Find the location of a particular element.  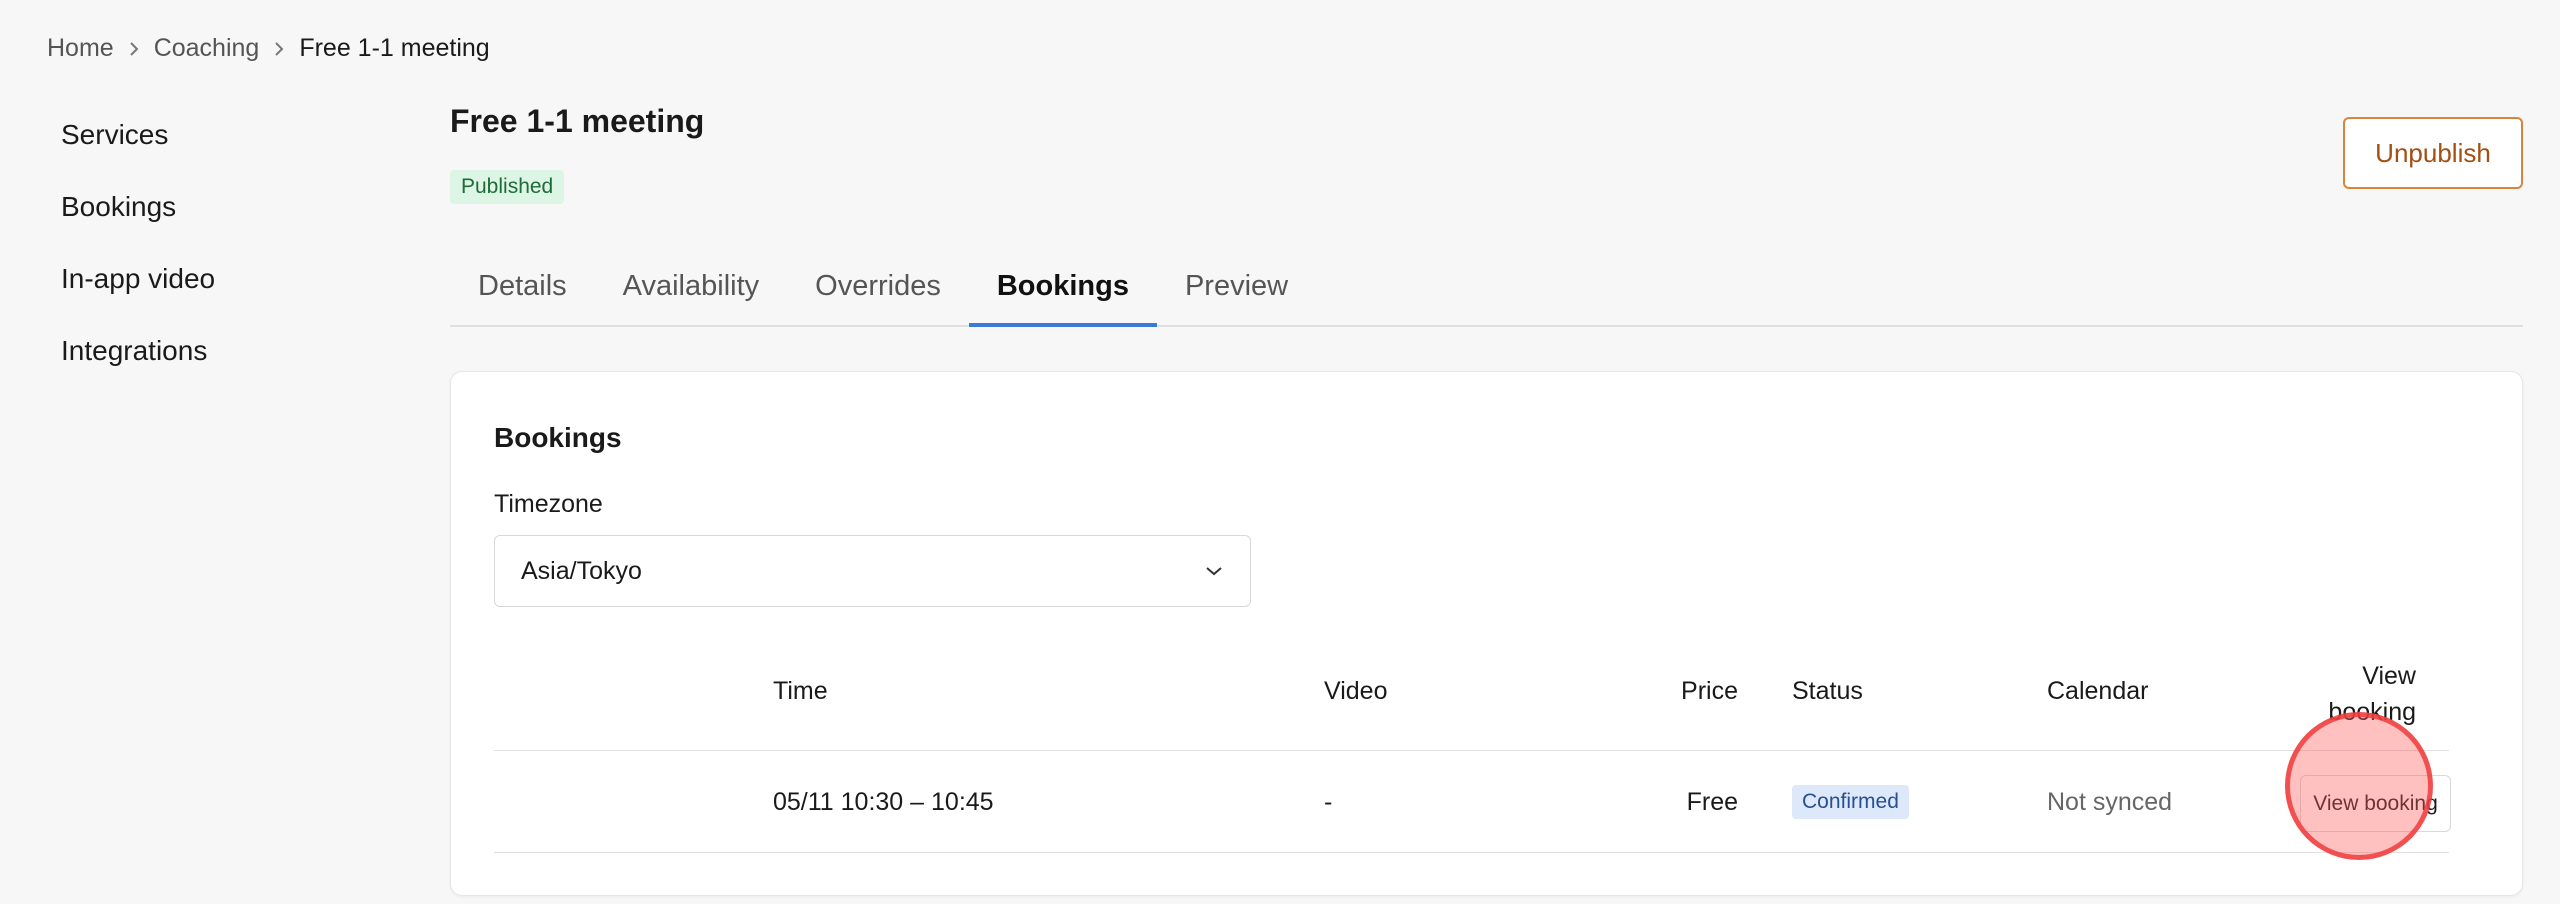

sidebar-item-in-app-video: In-app video is located at coordinates (138, 292).